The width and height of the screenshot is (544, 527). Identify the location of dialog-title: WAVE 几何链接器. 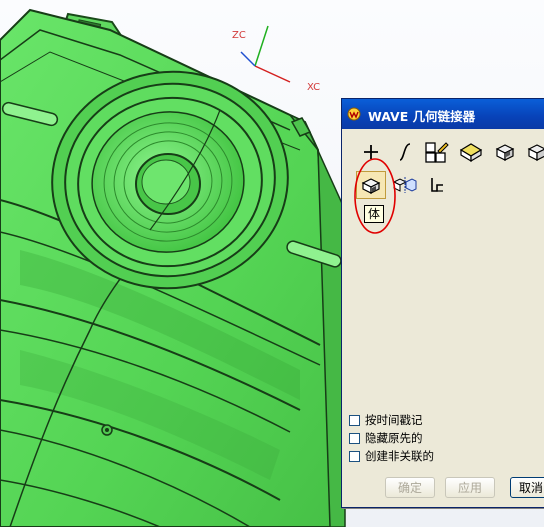
(422, 116).